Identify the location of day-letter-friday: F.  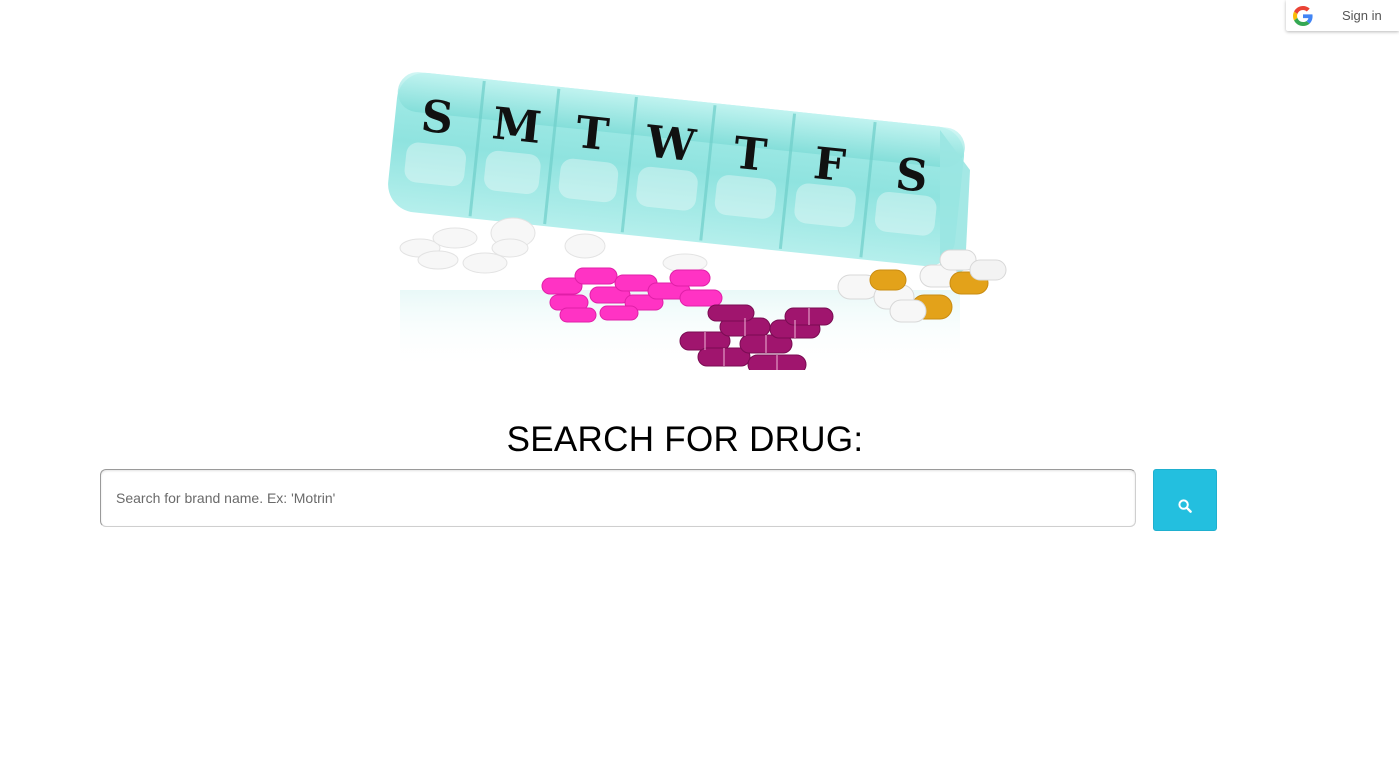
(829, 165).